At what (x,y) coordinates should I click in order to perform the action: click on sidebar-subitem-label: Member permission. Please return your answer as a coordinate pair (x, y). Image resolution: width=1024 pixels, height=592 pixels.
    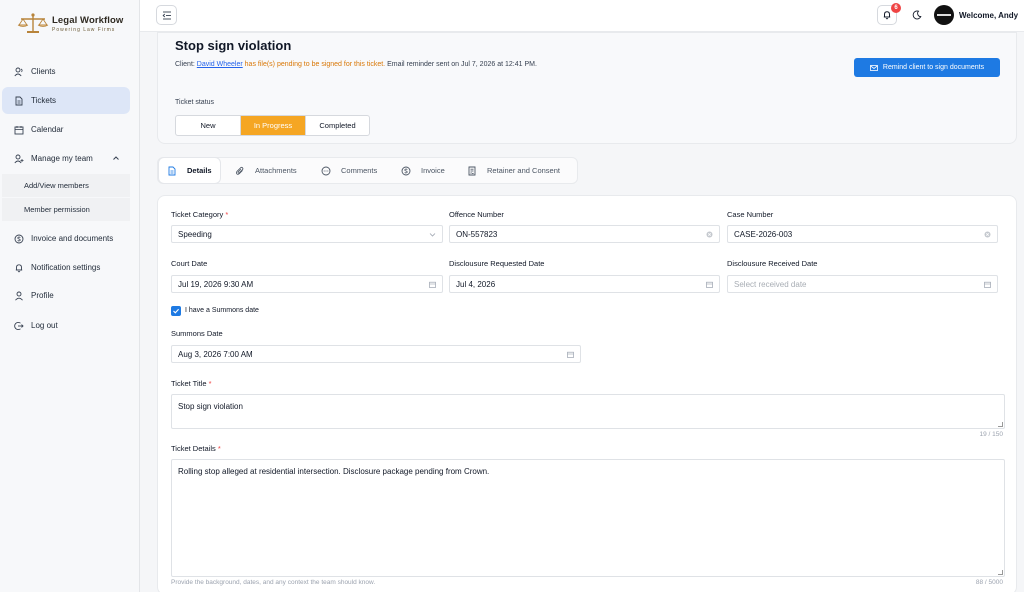
    Looking at the image, I should click on (57, 209).